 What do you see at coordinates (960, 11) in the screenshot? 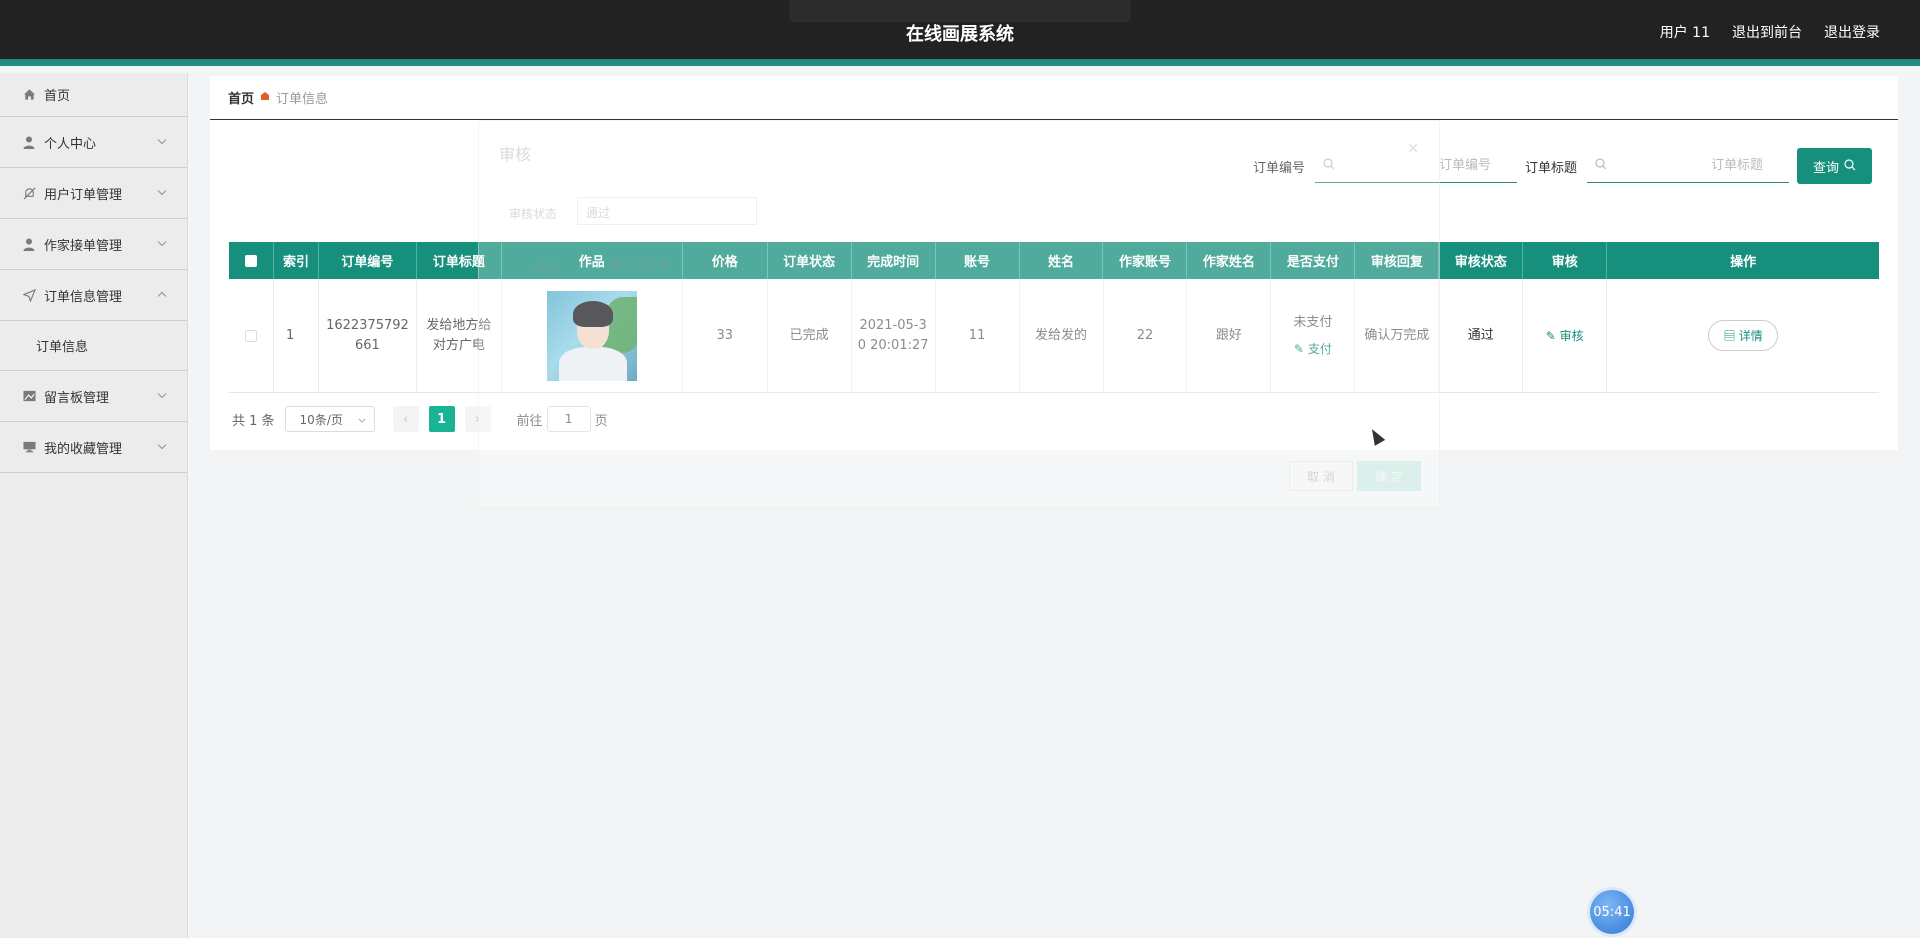
I see `toast-message` at bounding box center [960, 11].